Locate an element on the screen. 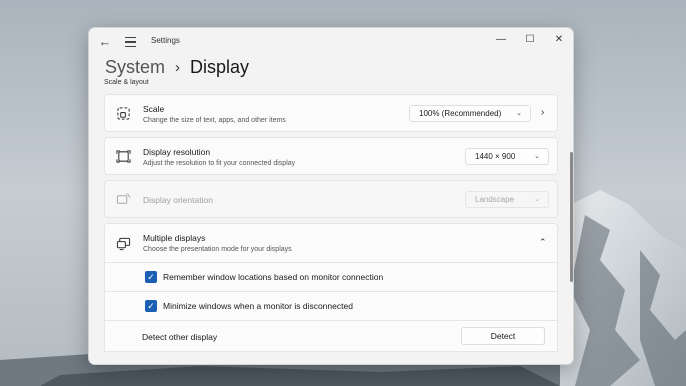  orientation-title: Display orientation is located at coordinates (178, 200).